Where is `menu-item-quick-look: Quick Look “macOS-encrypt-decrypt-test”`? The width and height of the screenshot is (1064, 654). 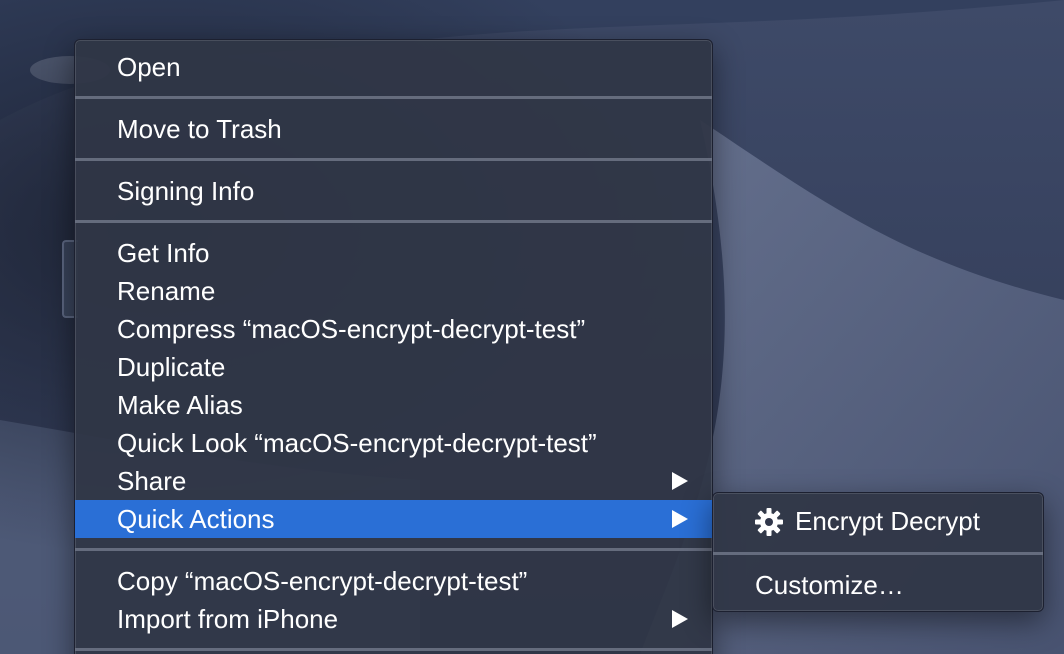
menu-item-quick-look: Quick Look “macOS-encrypt-decrypt-test” is located at coordinates (393, 443).